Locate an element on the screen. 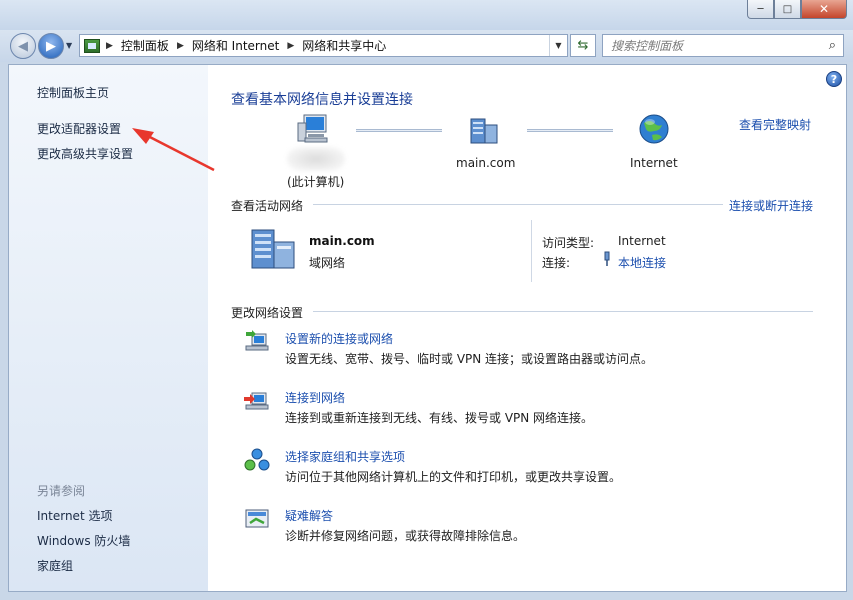  forward-button: ▶ is located at coordinates (51, 46).